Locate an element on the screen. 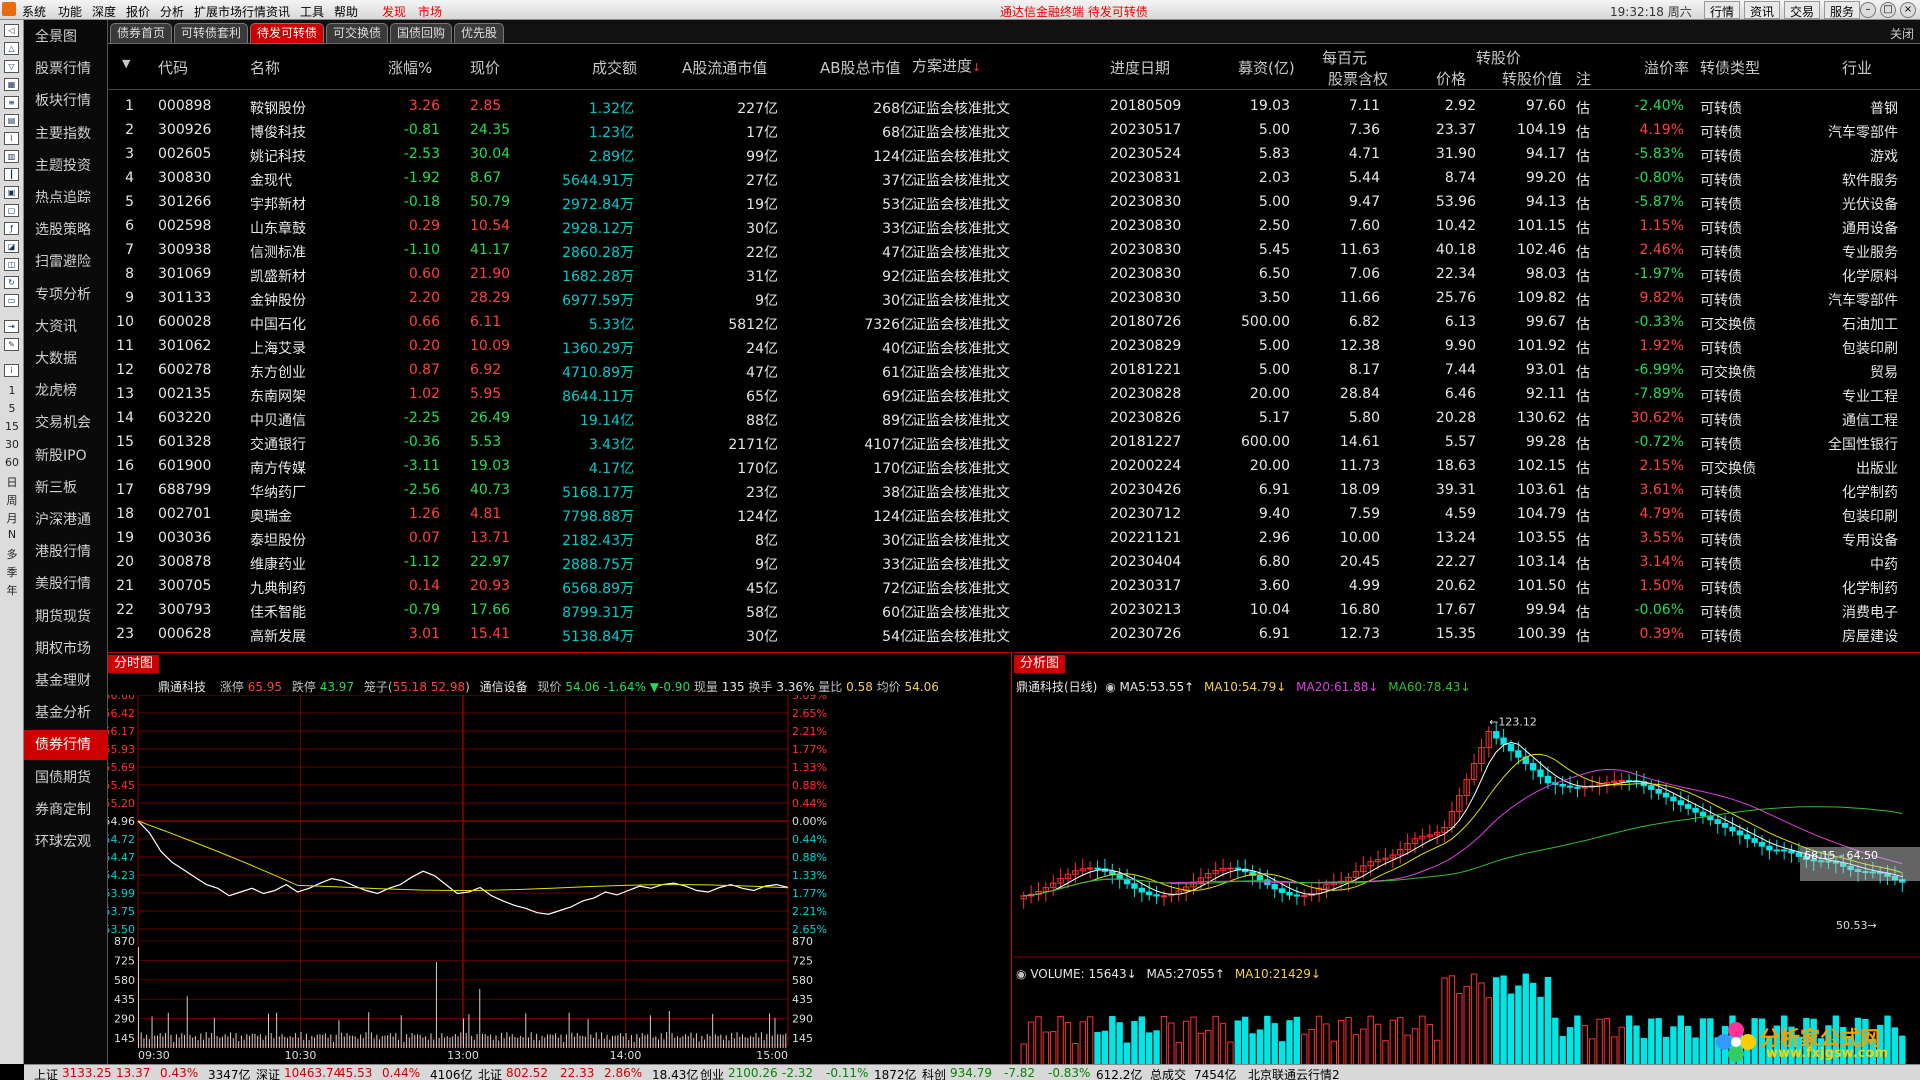 This screenshot has width=1920, height=1080. sidebar-item: 选股策略 is located at coordinates (66, 230).